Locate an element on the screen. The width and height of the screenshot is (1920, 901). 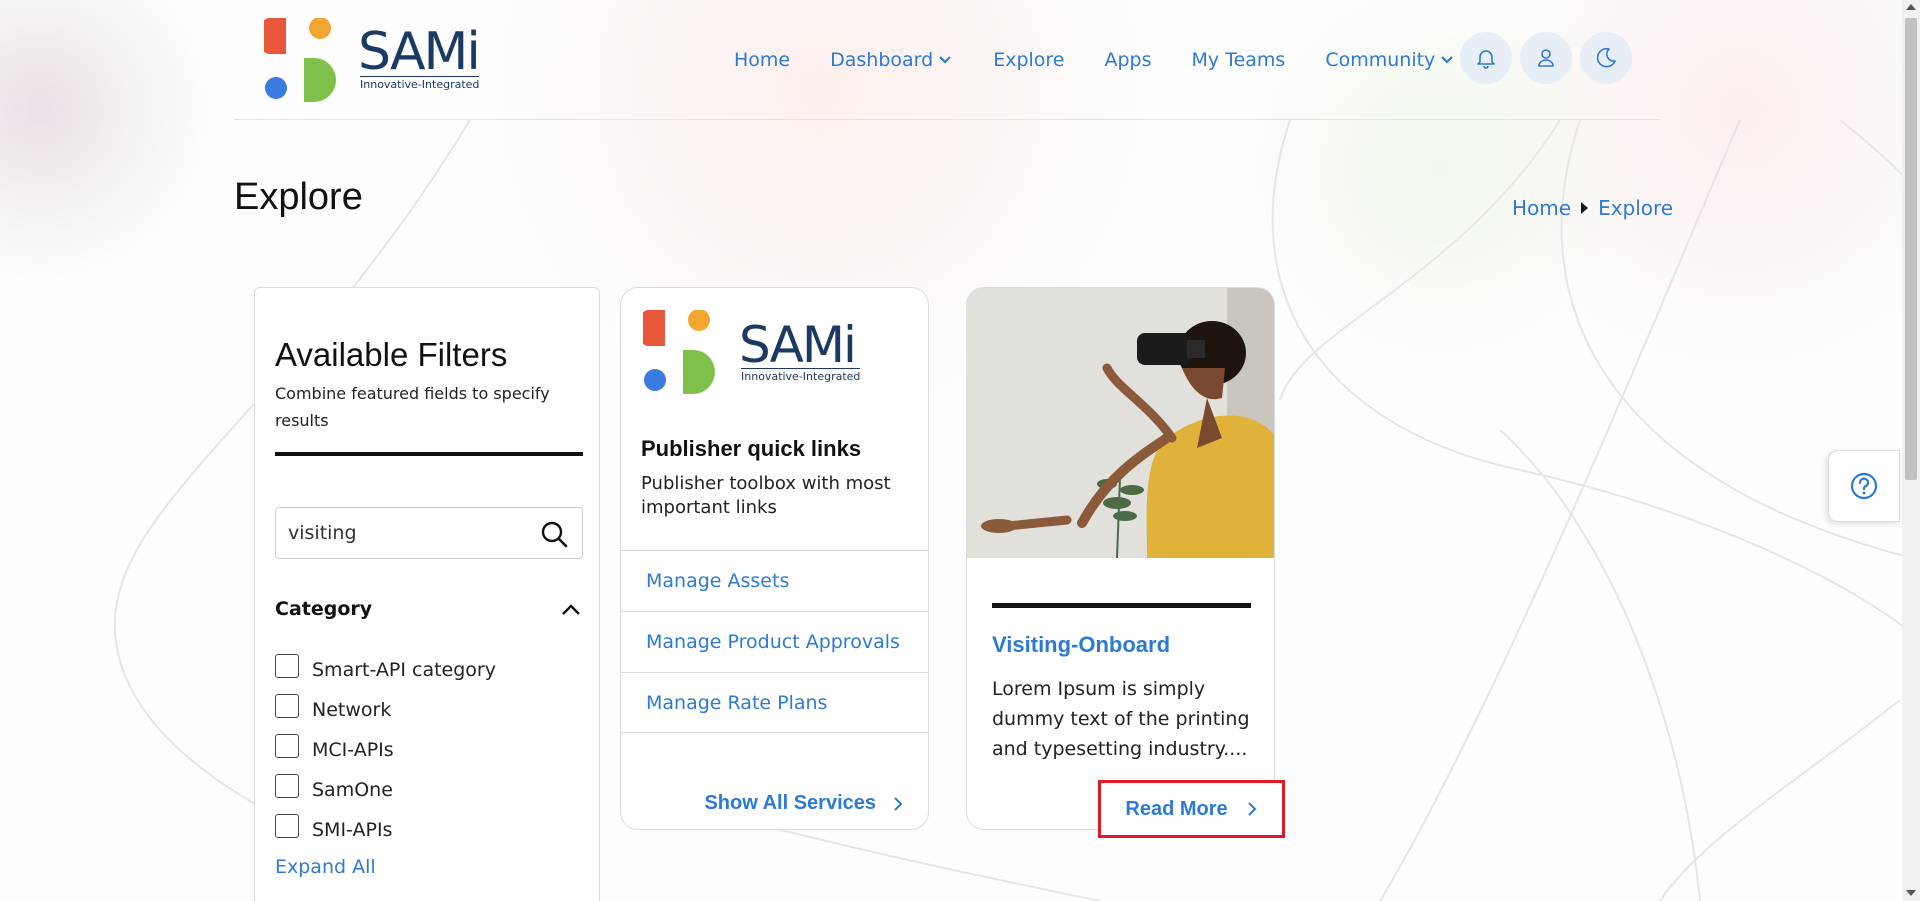
scroll-down-arrow-icon is located at coordinates (1911, 893).